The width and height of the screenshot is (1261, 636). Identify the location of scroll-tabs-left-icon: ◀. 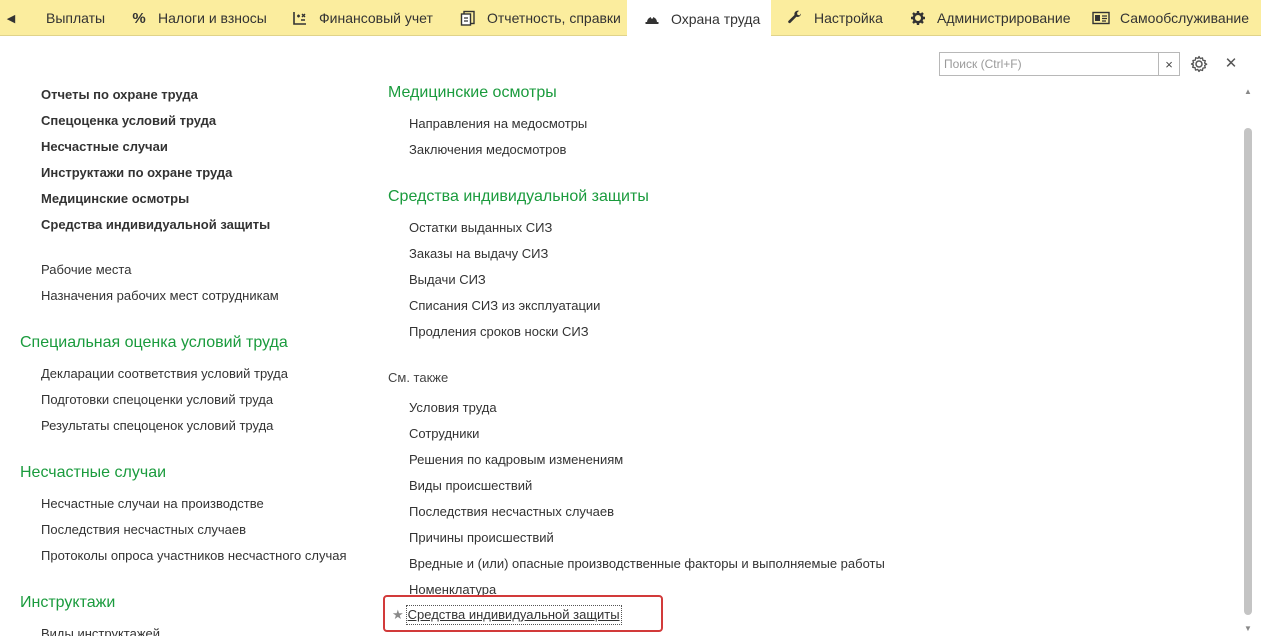
(11, 18).